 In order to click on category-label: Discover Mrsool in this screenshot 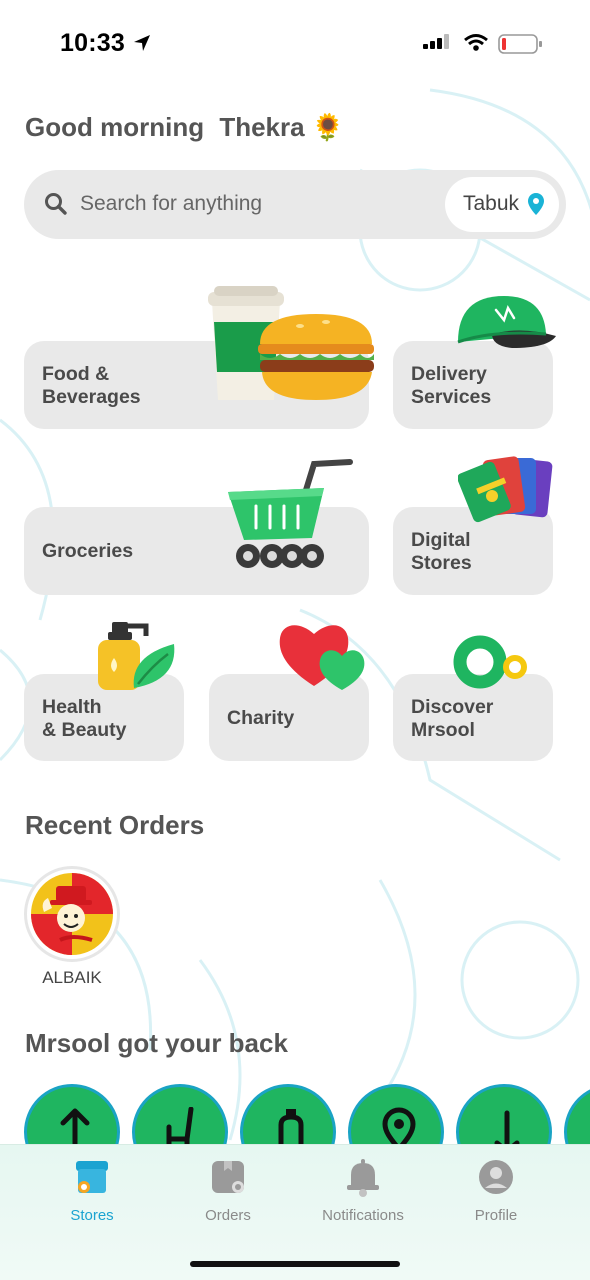, I will do `click(452, 718)`.